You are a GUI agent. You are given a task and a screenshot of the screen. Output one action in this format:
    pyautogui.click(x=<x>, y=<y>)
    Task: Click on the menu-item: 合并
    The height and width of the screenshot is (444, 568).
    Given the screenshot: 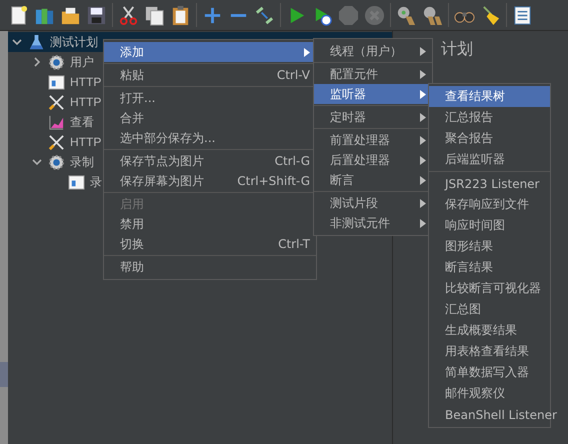 What is the action you would take?
    pyautogui.click(x=210, y=118)
    